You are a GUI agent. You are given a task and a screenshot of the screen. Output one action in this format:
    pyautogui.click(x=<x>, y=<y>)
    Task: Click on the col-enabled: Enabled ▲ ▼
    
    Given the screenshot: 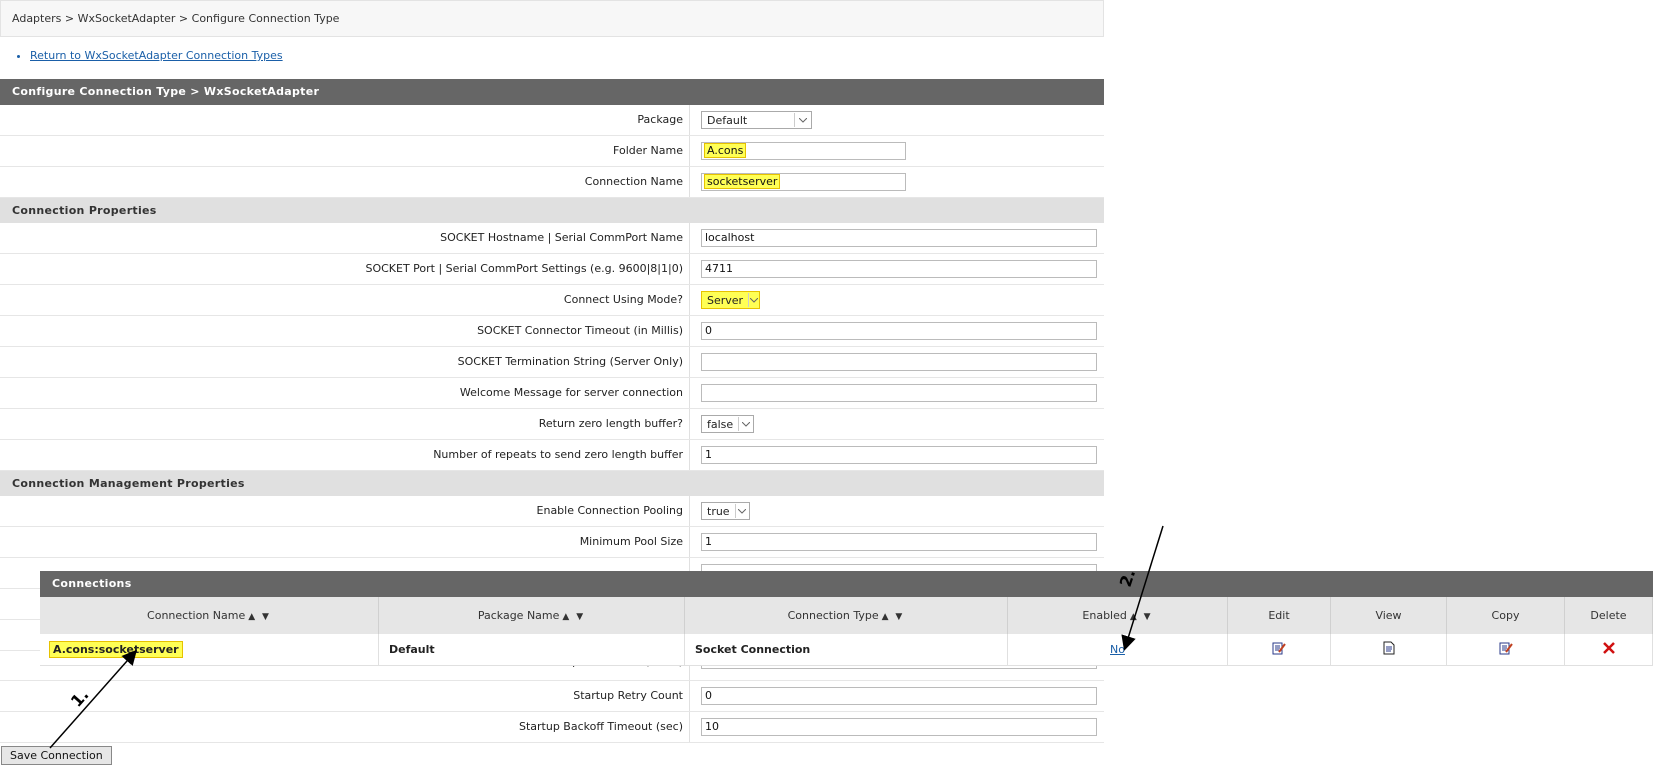 What is the action you would take?
    pyautogui.click(x=1117, y=615)
    